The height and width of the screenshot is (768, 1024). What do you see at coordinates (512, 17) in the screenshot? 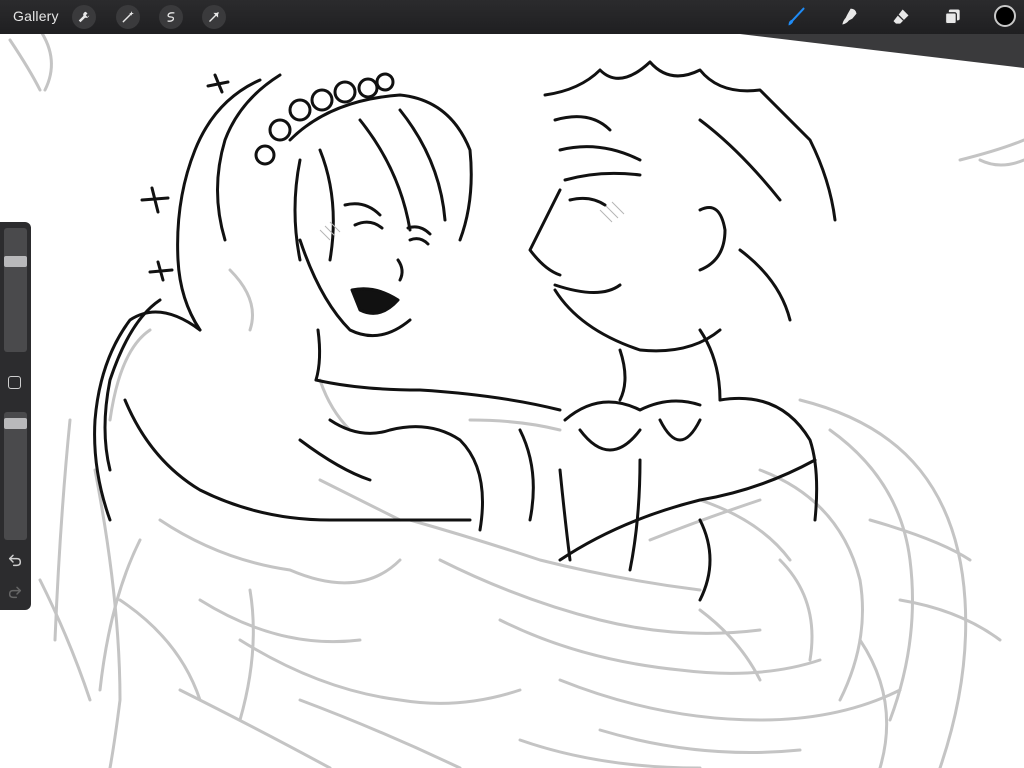
I see `top-toolbar: Gallery` at bounding box center [512, 17].